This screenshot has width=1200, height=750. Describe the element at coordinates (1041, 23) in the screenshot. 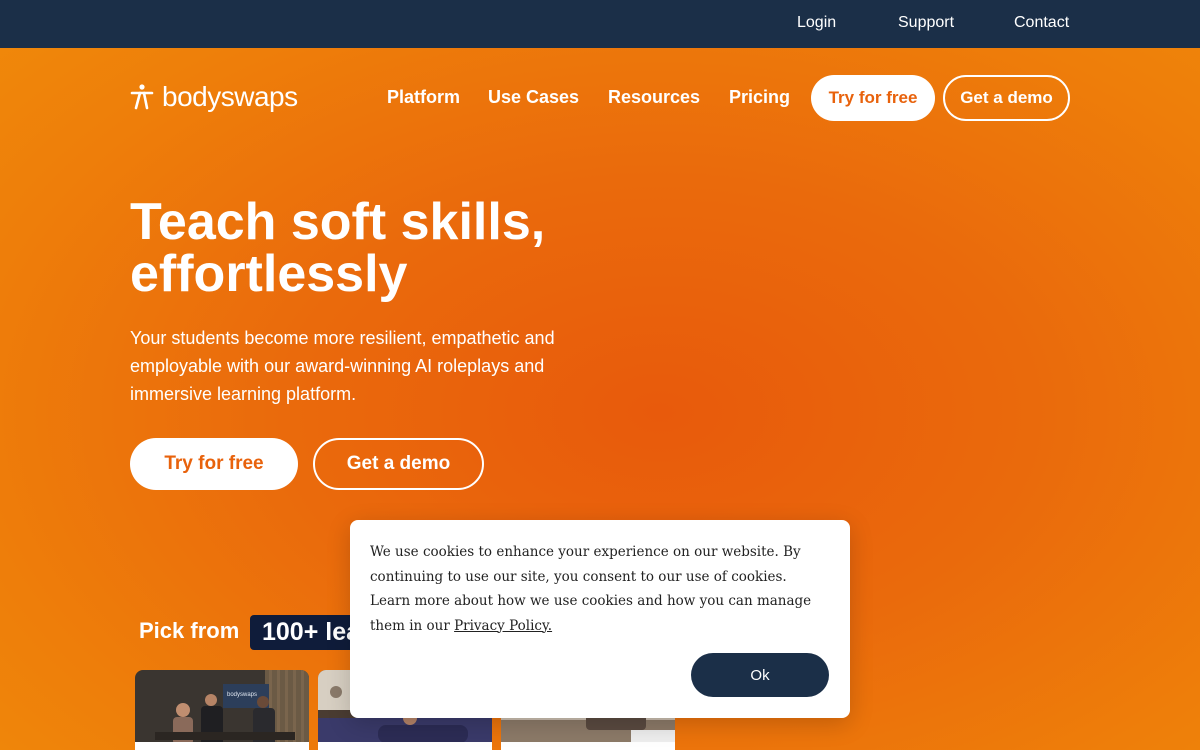

I see `contact-link: Contact` at that location.